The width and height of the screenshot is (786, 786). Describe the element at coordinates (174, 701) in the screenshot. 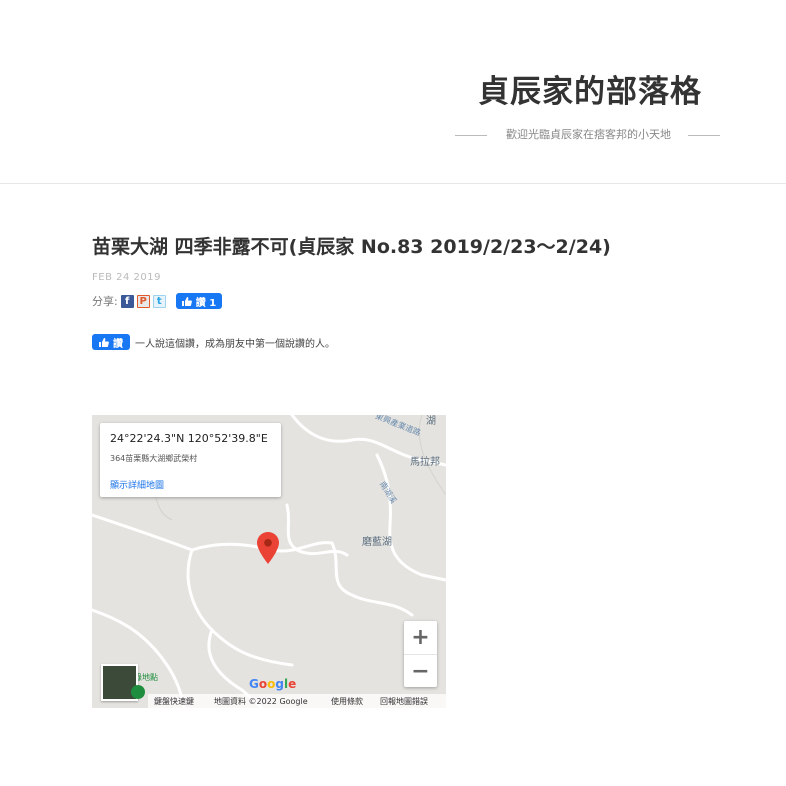

I see `keyboard-shortcuts-link: 鍵盤快速鍵` at that location.